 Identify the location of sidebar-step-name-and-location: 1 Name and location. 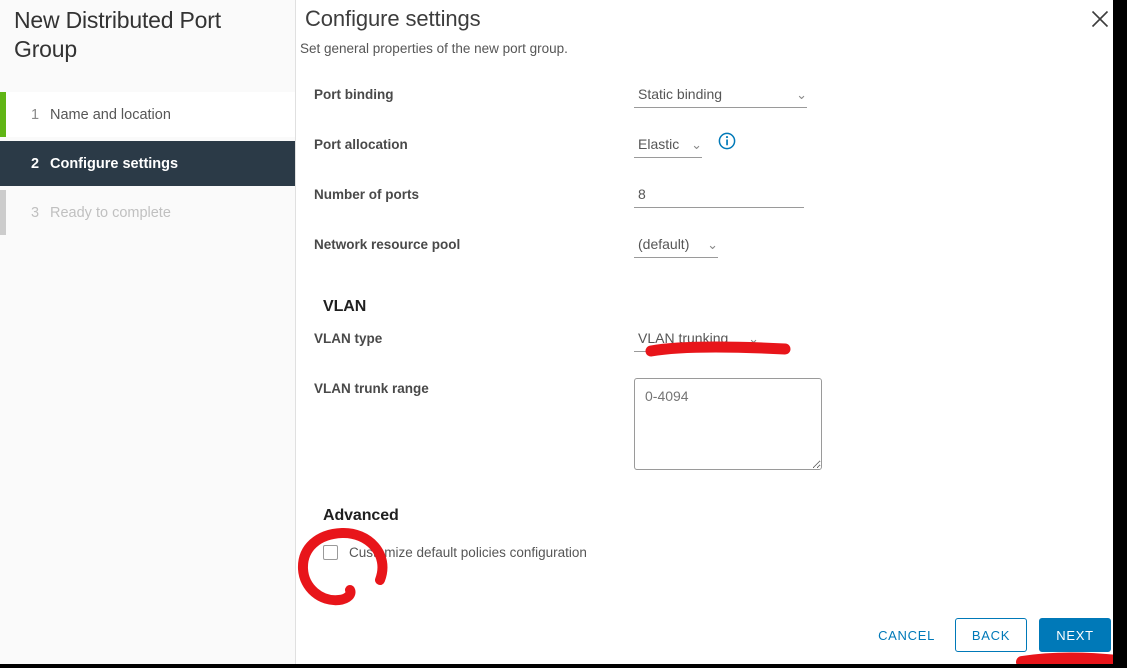
(147, 114).